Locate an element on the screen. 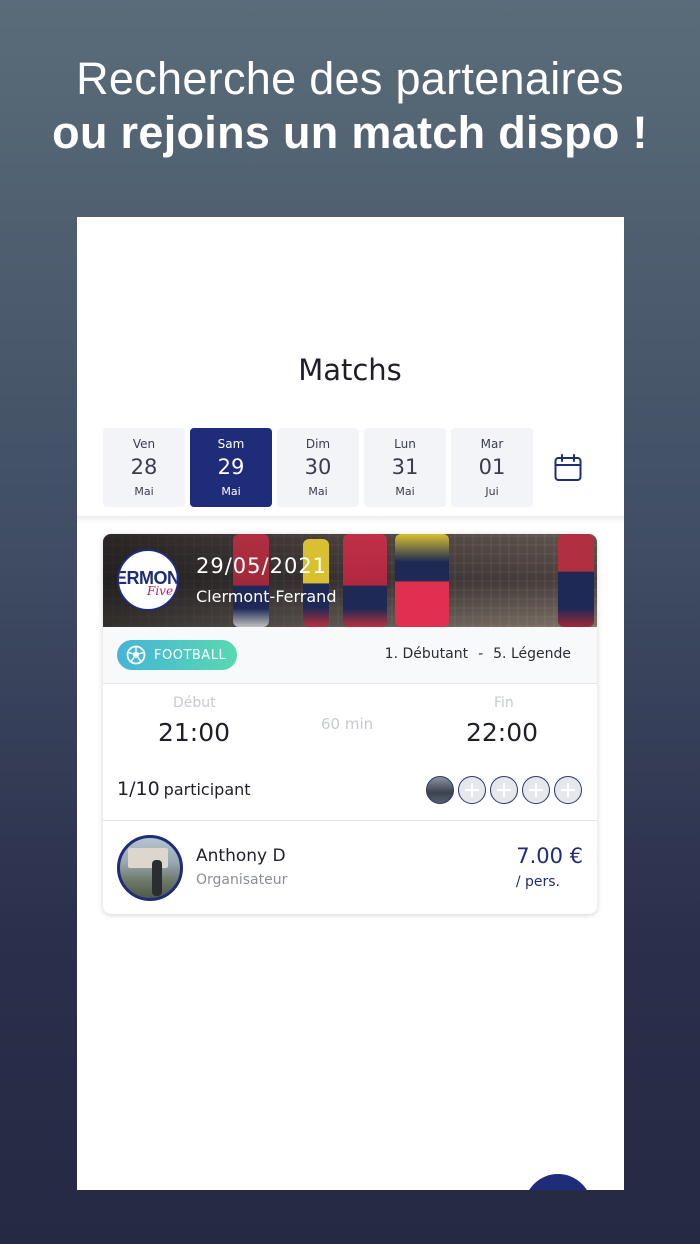  date-chip-2: Dim 30 Mai is located at coordinates (318, 467).